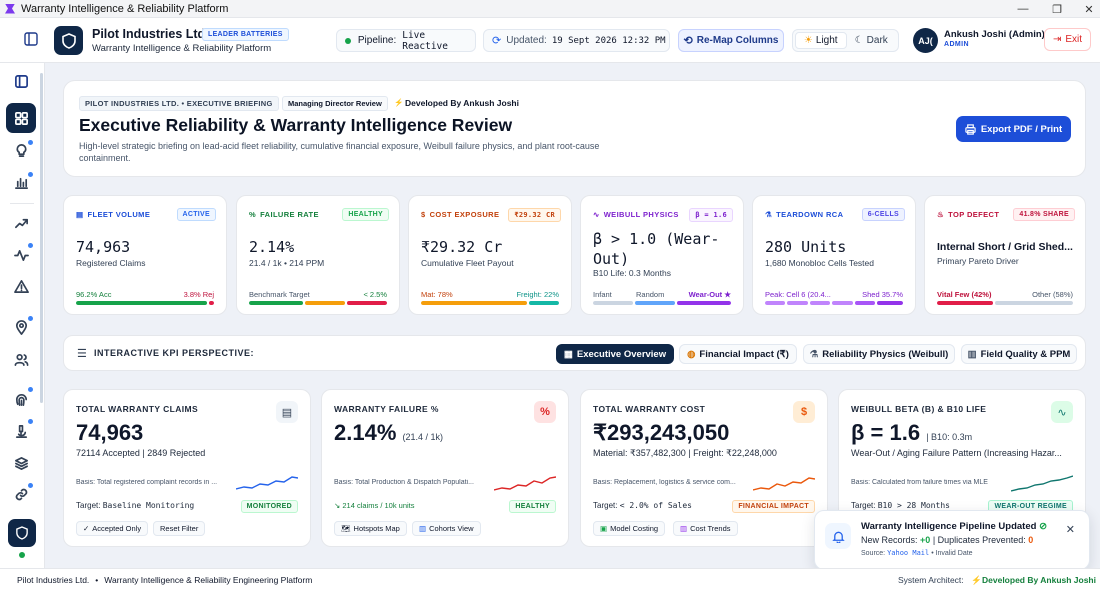 This screenshot has width=1100, height=591. I want to click on hotspots-map-button: 🗺 Hotspots Map, so click(370, 528).